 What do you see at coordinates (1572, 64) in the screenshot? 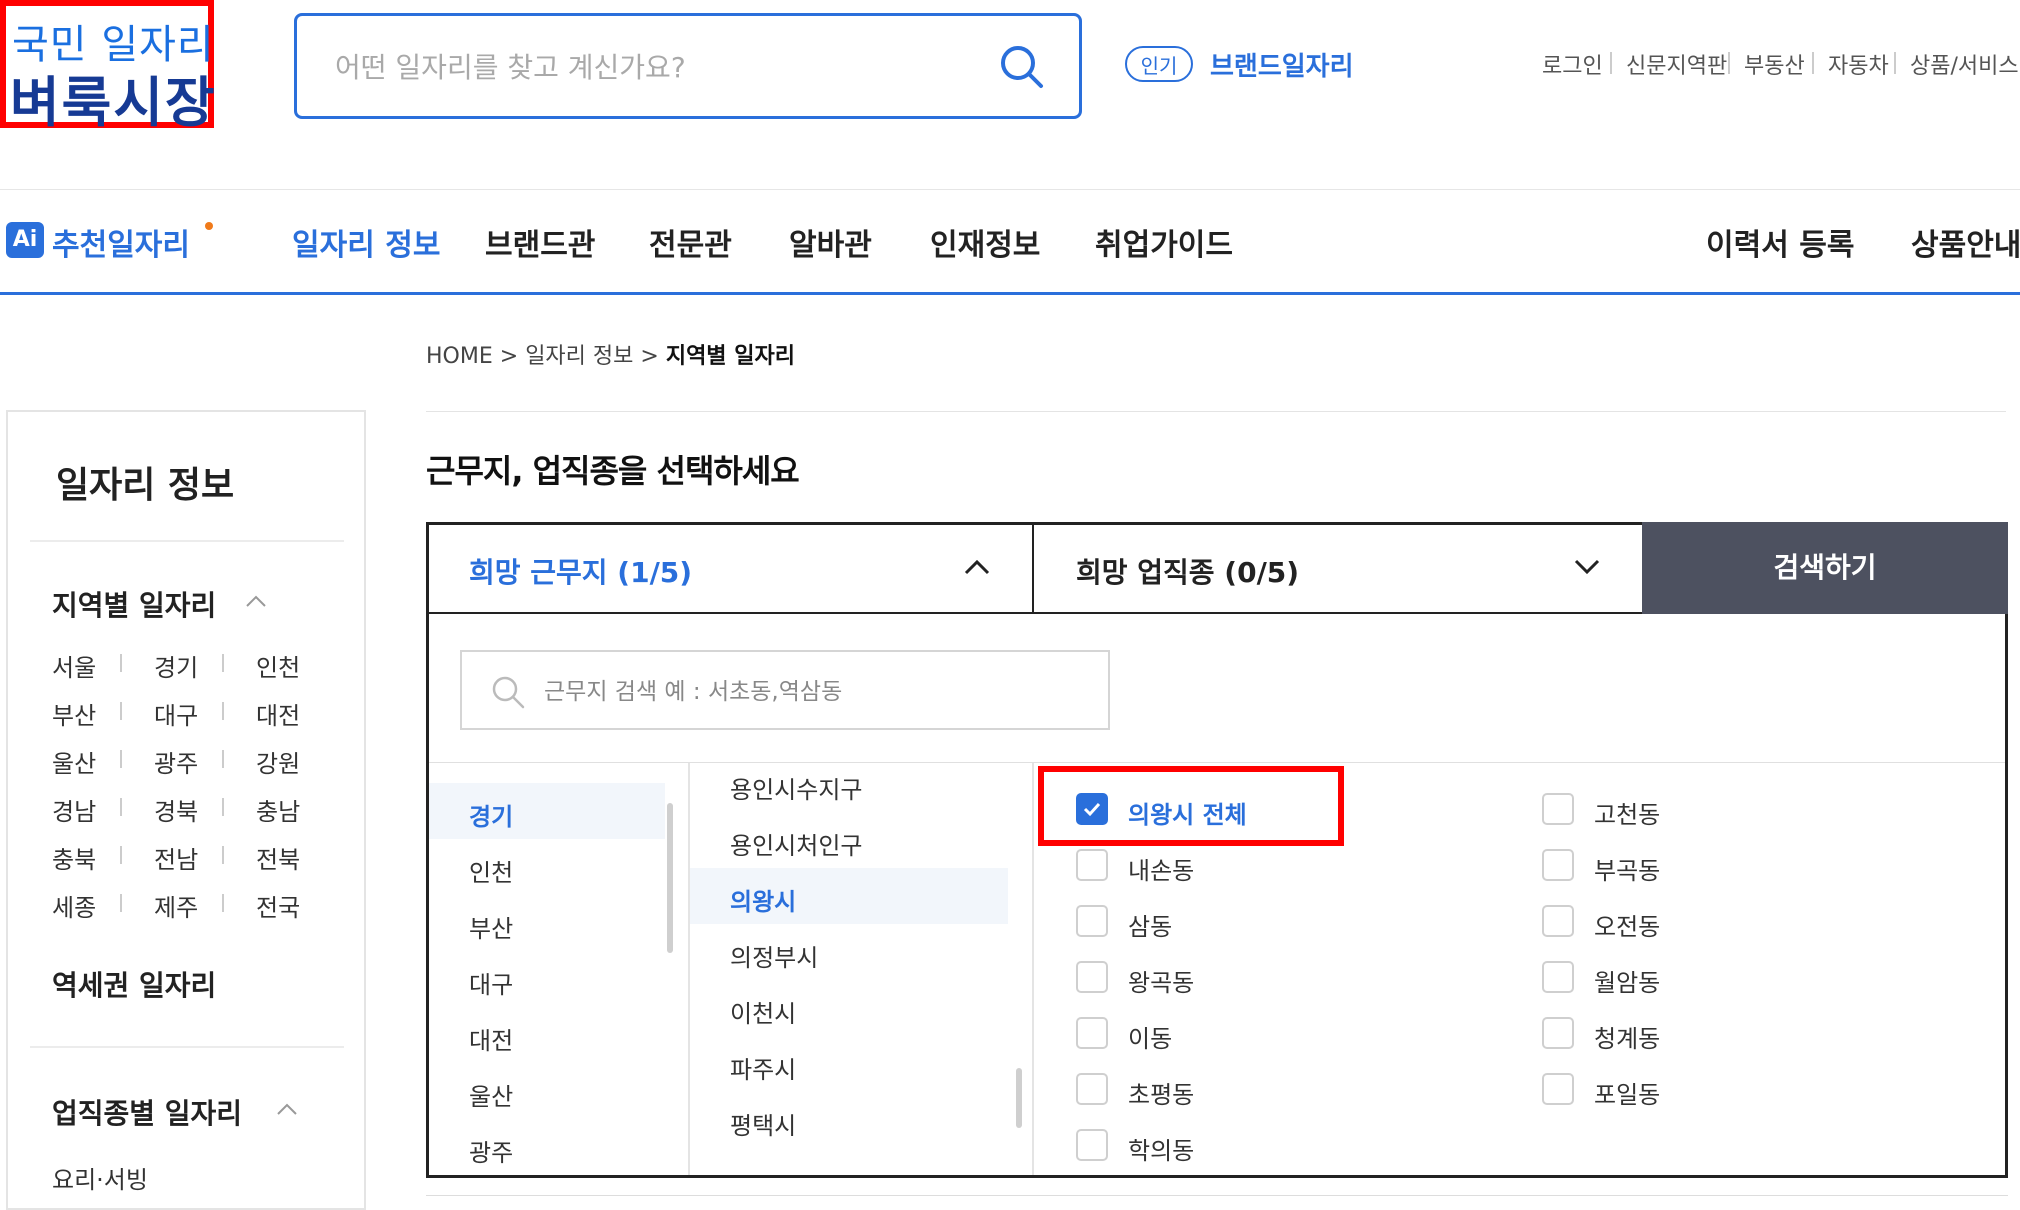
I see `login-link: 로그인` at bounding box center [1572, 64].